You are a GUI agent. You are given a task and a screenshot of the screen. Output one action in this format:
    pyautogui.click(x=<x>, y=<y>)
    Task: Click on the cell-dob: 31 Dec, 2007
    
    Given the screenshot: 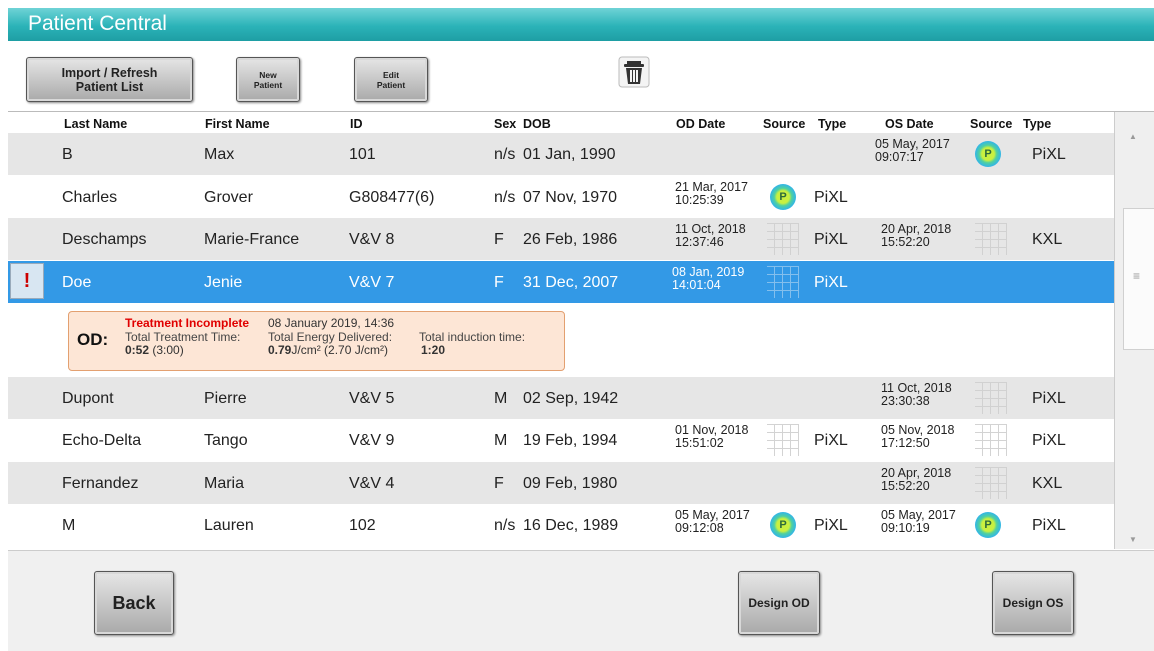 What is the action you would take?
    pyautogui.click(x=571, y=282)
    